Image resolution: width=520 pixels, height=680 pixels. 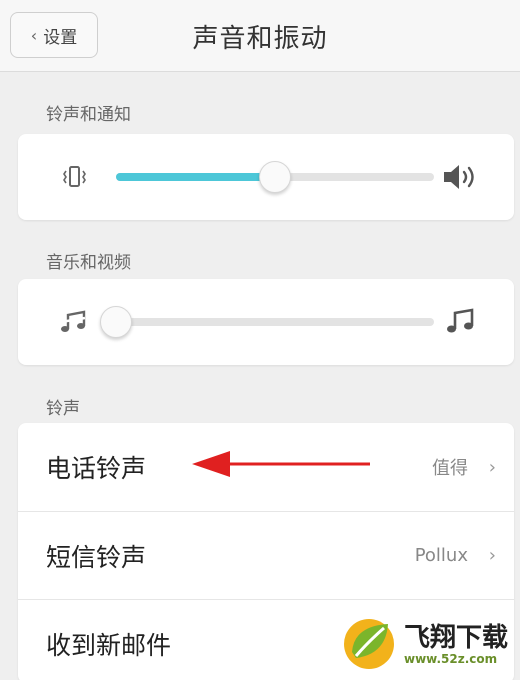 What do you see at coordinates (266, 555) in the screenshot?
I see `list-item-sms-ringtone: 短信铃声 Pollux ›` at bounding box center [266, 555].